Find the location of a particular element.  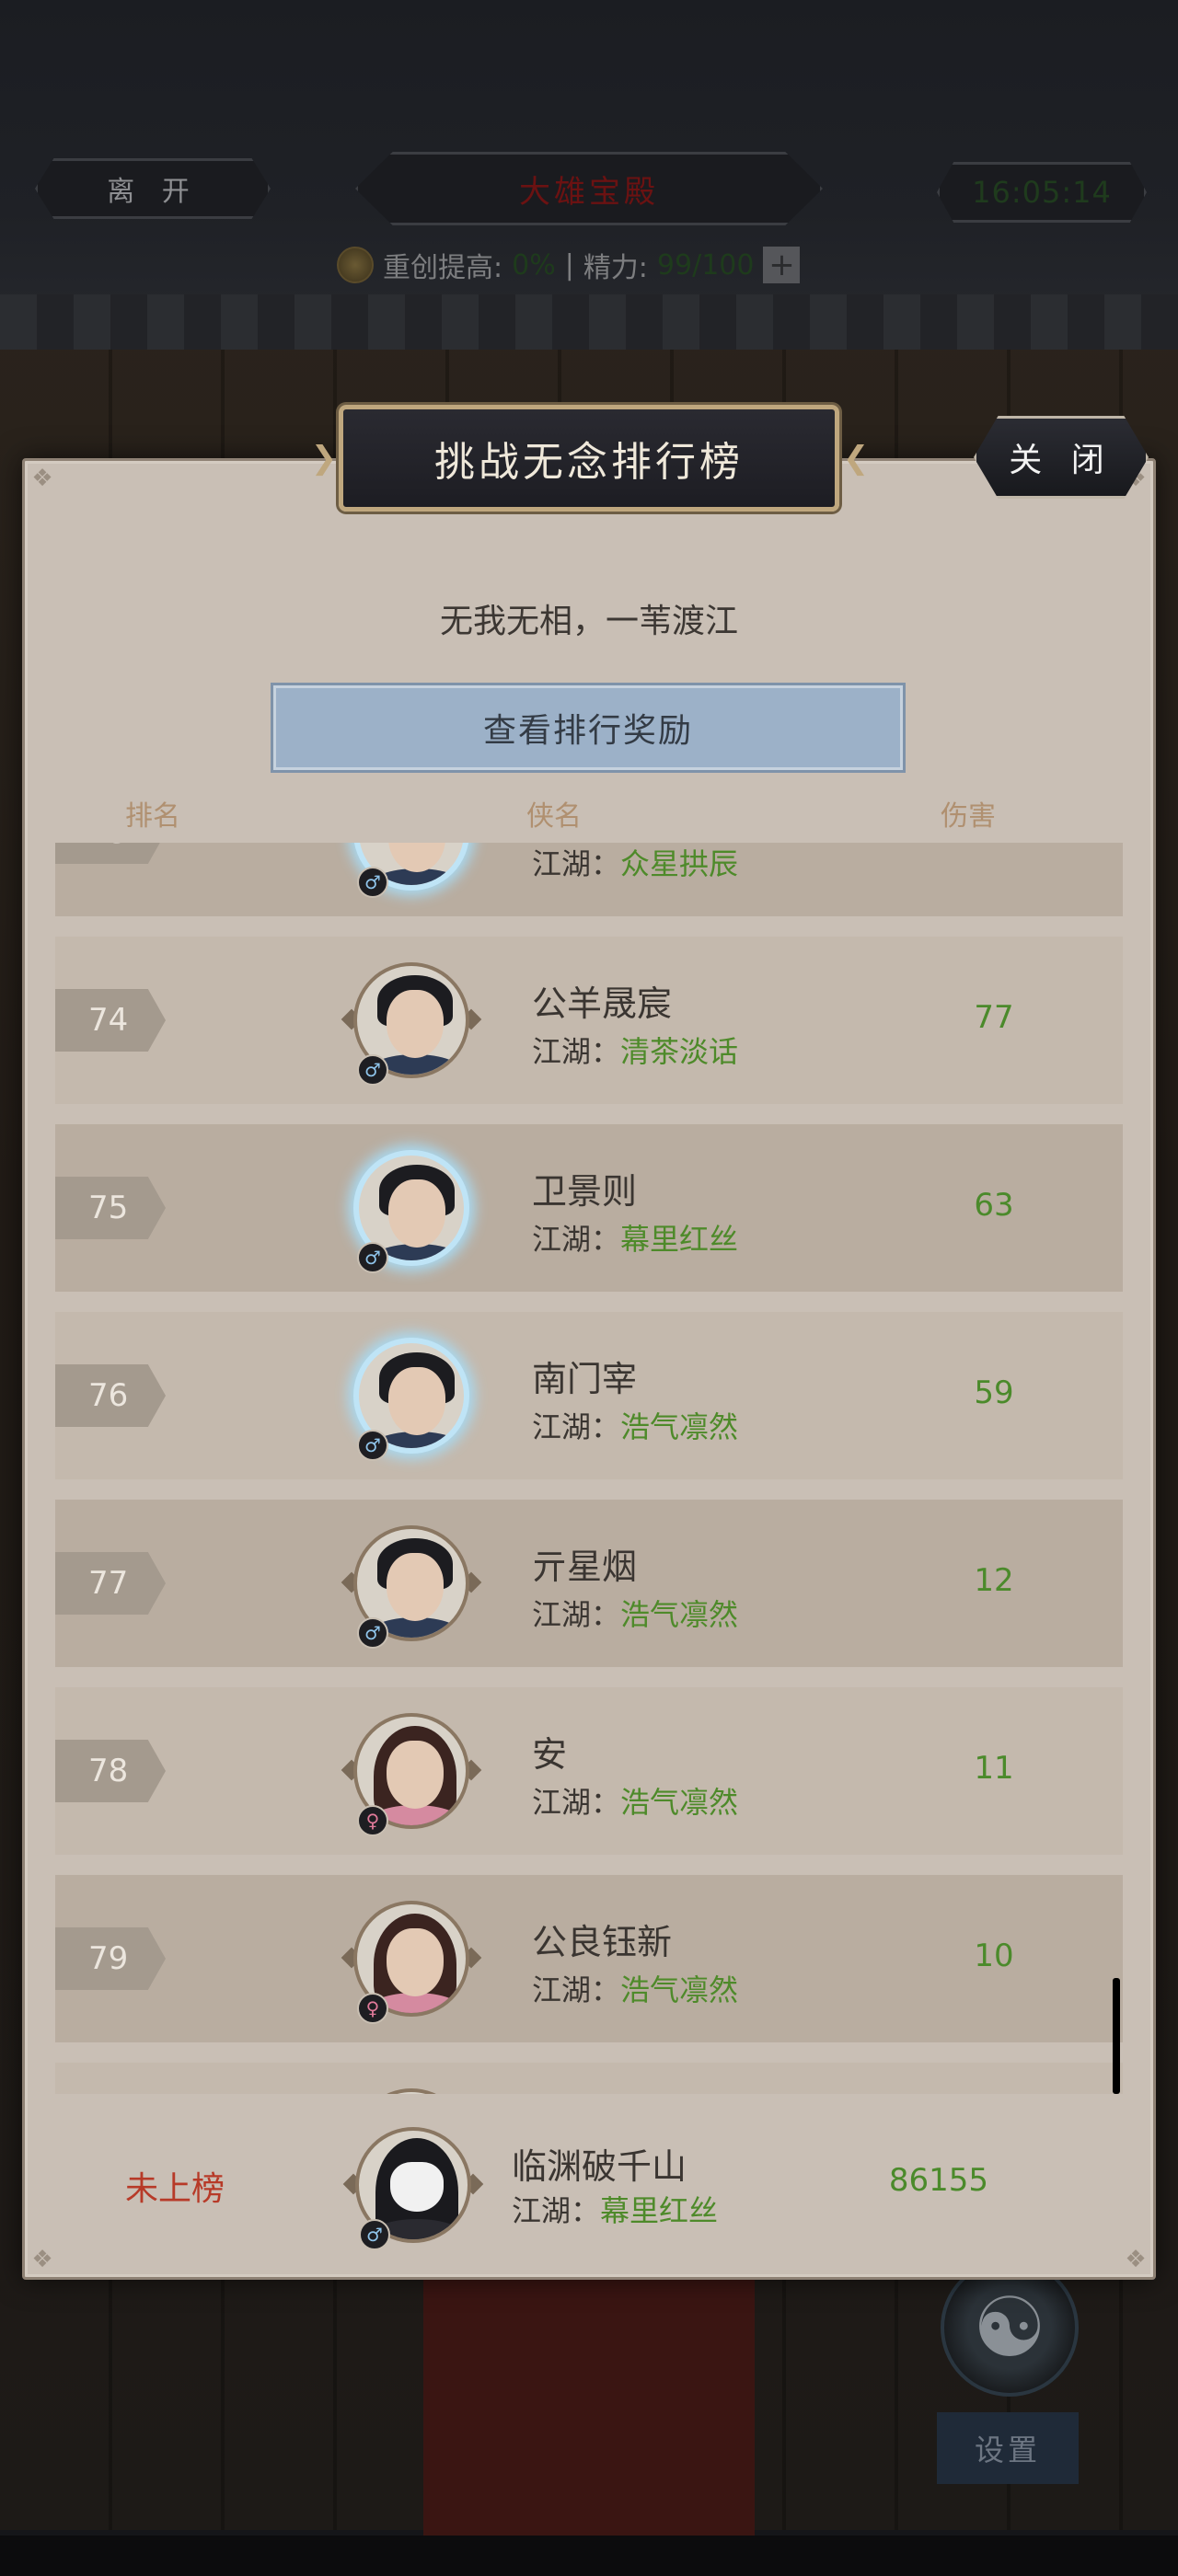

modal-subtitle: 无我无相，一苇渡江 is located at coordinates (588, 621).